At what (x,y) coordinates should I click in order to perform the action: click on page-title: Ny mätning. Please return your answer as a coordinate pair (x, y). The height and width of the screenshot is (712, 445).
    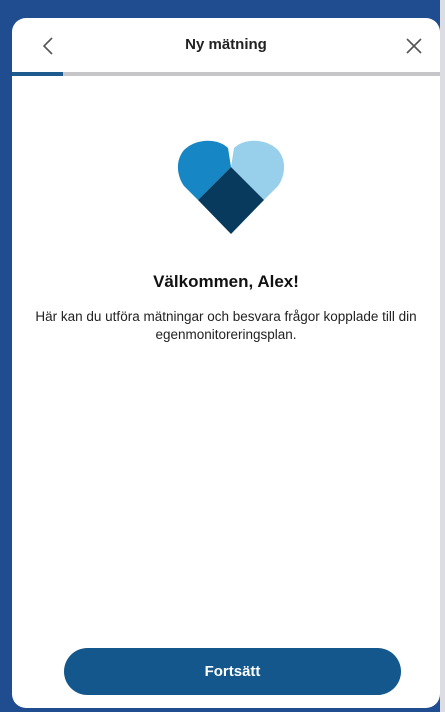
    Looking at the image, I should click on (226, 44).